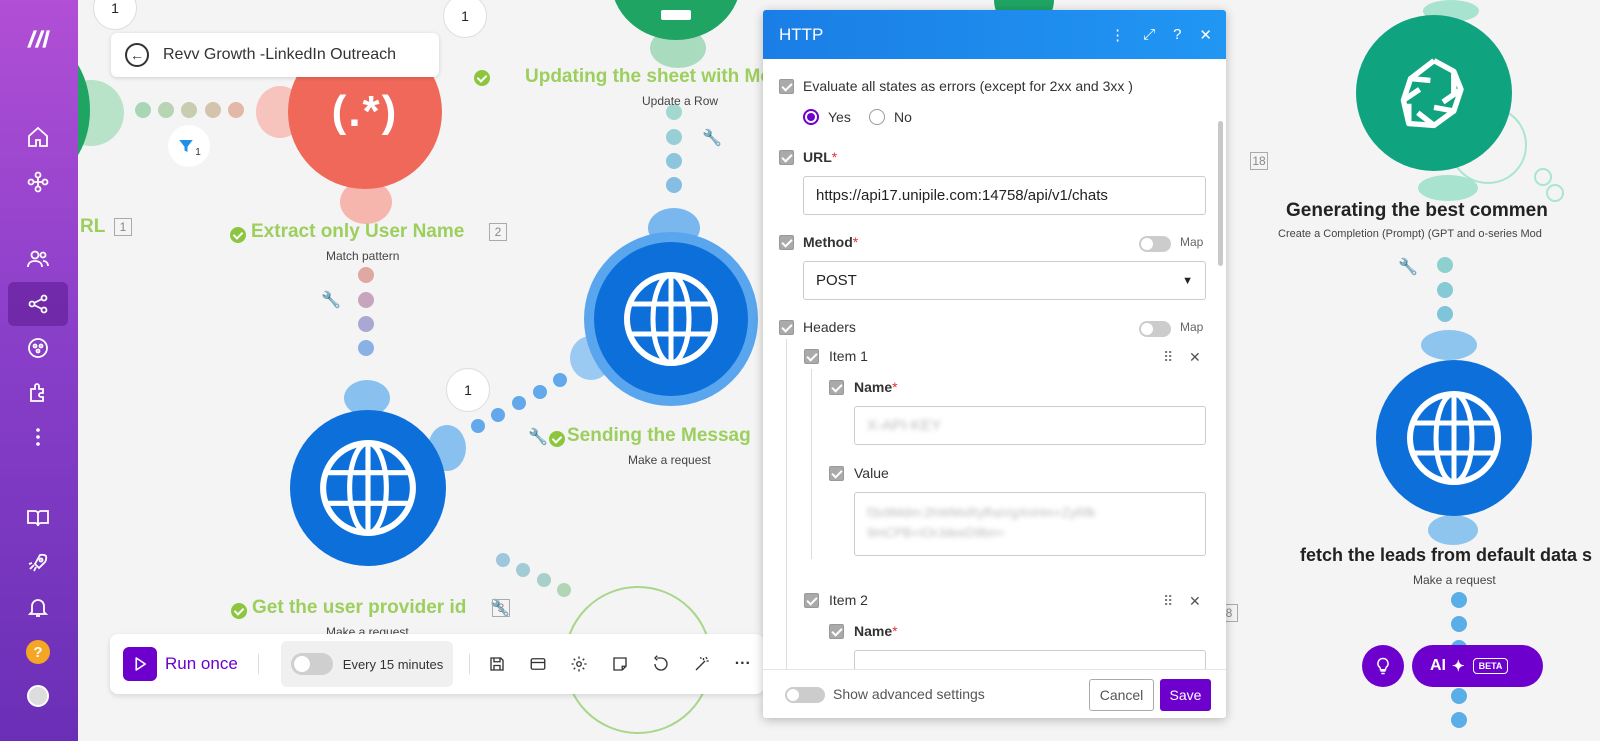 The width and height of the screenshot is (1600, 741). I want to click on settings-icon, so click(579, 664).